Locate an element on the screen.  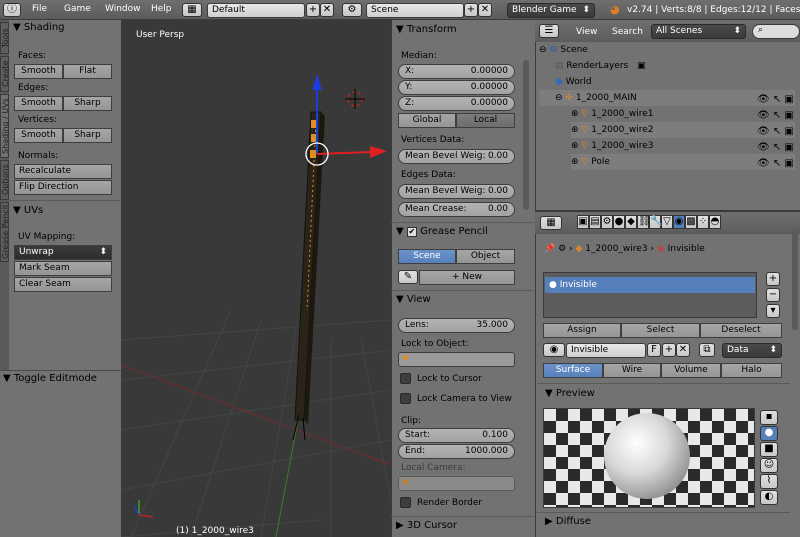
data-tab-icon: ▽ is located at coordinates (667, 222).